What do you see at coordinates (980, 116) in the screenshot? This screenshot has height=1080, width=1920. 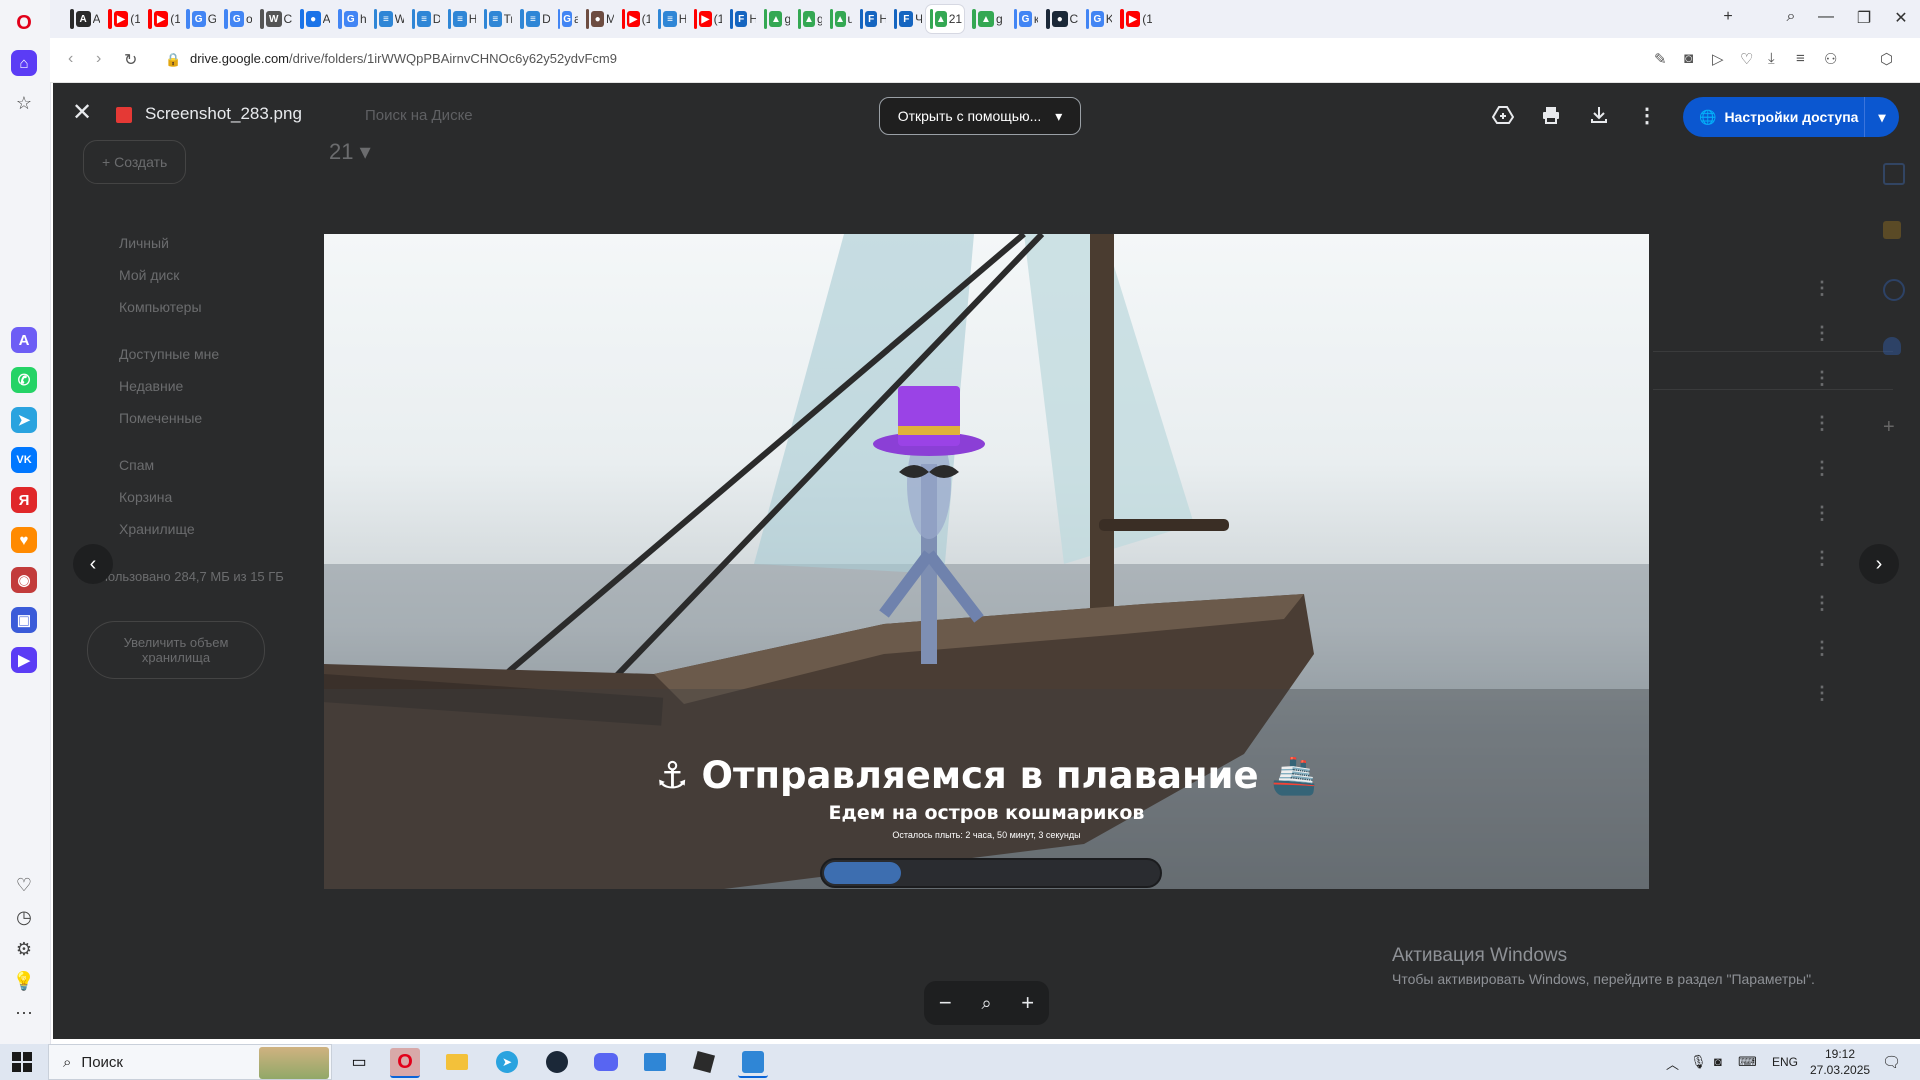 I see `open-with-button: Открыть с помощью... ▾` at bounding box center [980, 116].